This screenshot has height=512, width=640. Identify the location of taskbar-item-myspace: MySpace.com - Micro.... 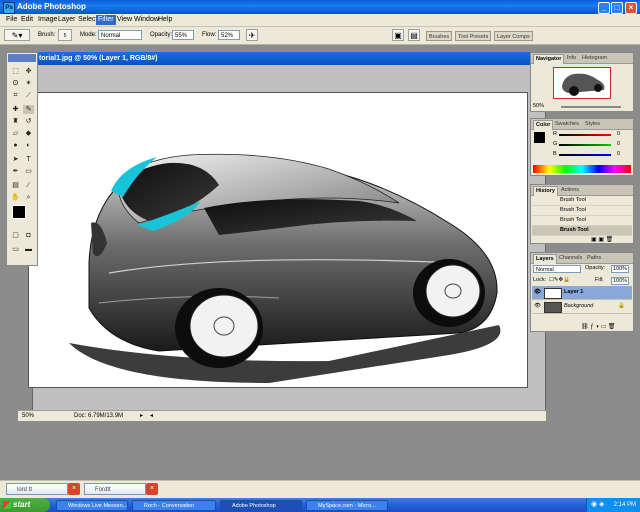
(347, 505).